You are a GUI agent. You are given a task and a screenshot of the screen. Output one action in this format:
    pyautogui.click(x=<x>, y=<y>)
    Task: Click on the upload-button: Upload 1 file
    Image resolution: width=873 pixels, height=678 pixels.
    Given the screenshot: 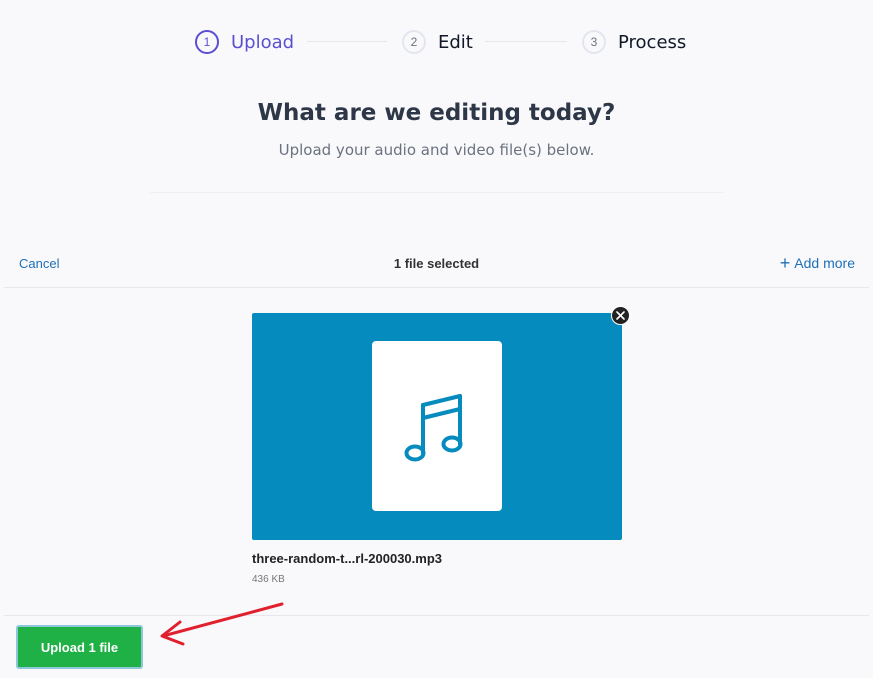 What is the action you would take?
    pyautogui.click(x=79, y=647)
    